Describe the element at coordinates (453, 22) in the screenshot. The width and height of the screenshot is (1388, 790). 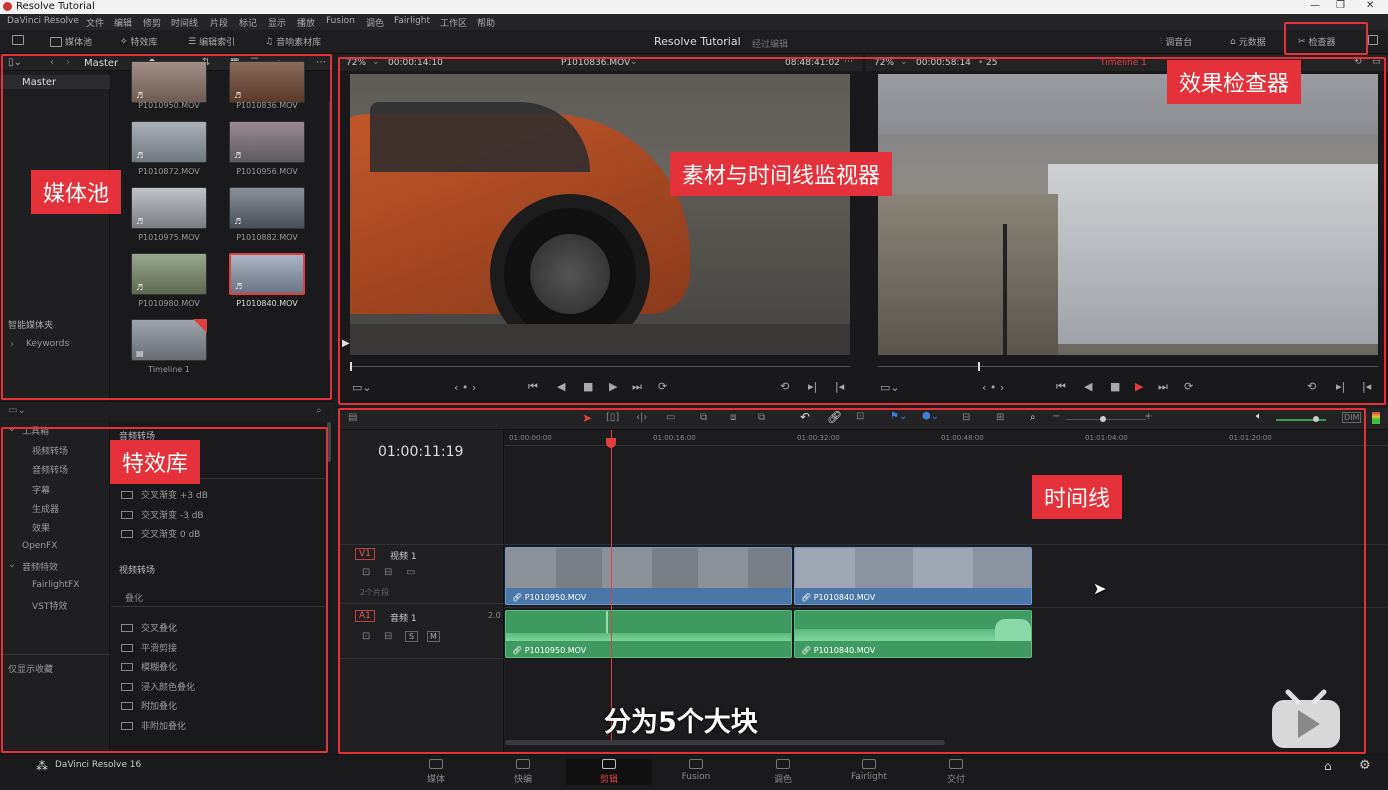
I see `menu-item: 工作区` at that location.